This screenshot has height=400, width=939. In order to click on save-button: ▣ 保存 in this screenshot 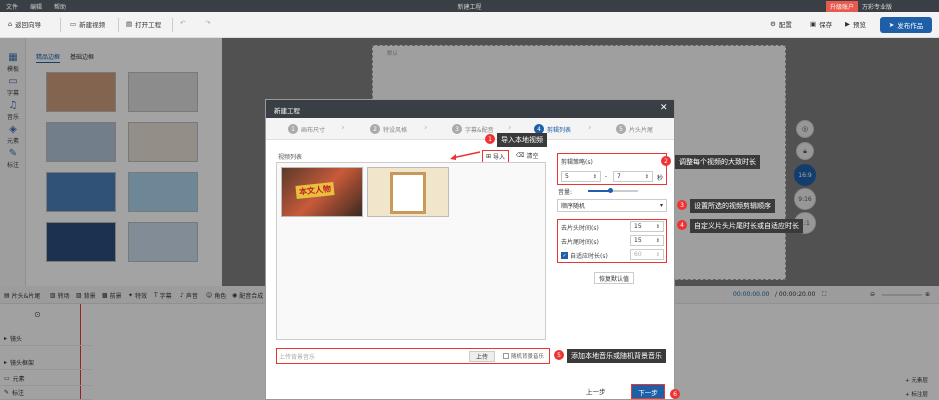, I will do `click(821, 24)`.